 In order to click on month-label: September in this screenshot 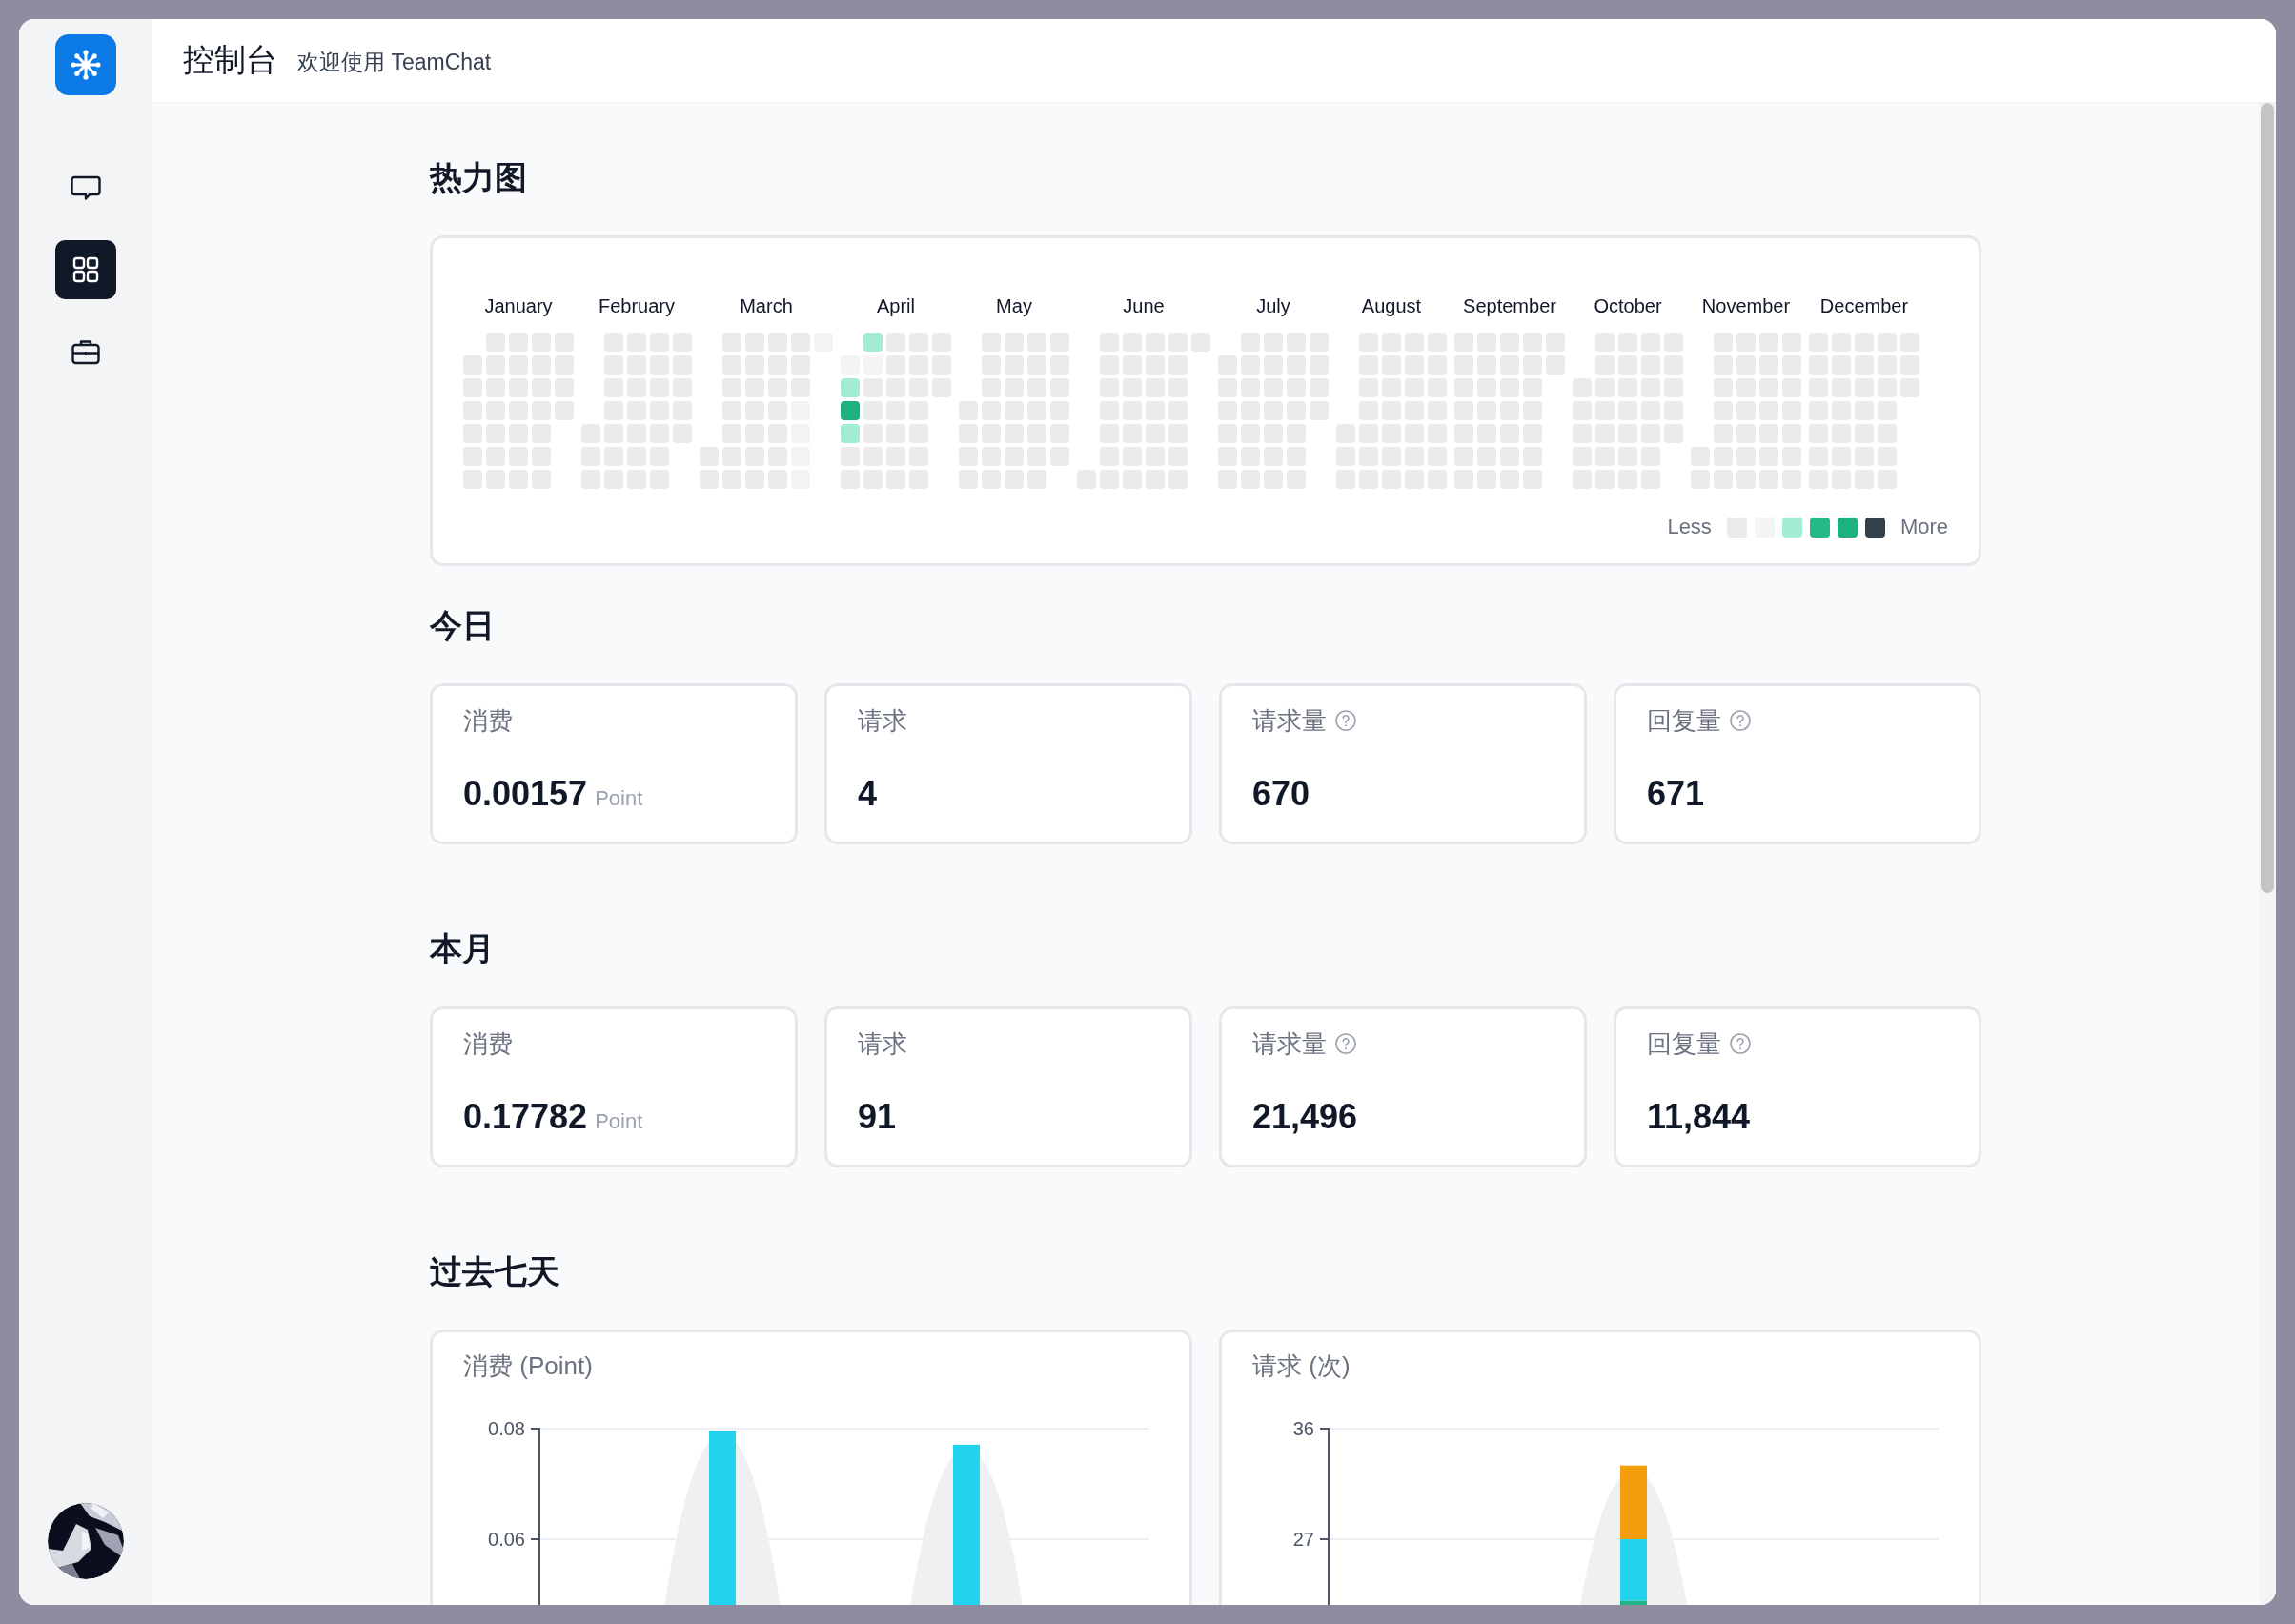, I will do `click(1509, 306)`.